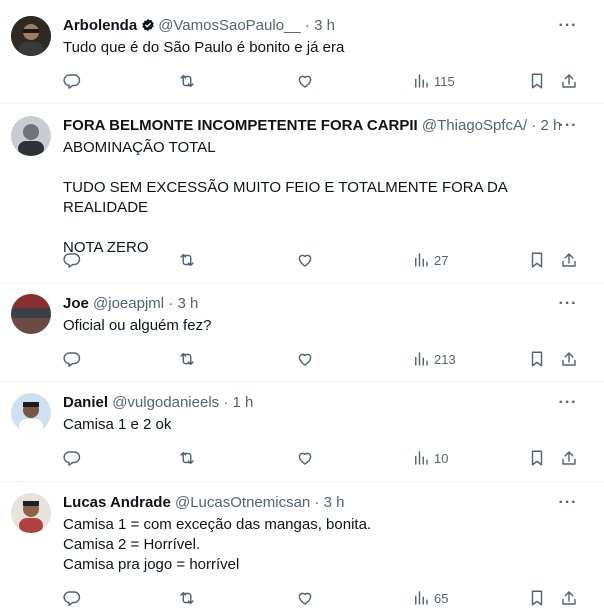 Image resolution: width=604 pixels, height=611 pixels. Describe the element at coordinates (430, 598) in the screenshot. I see `views-button: 65` at that location.